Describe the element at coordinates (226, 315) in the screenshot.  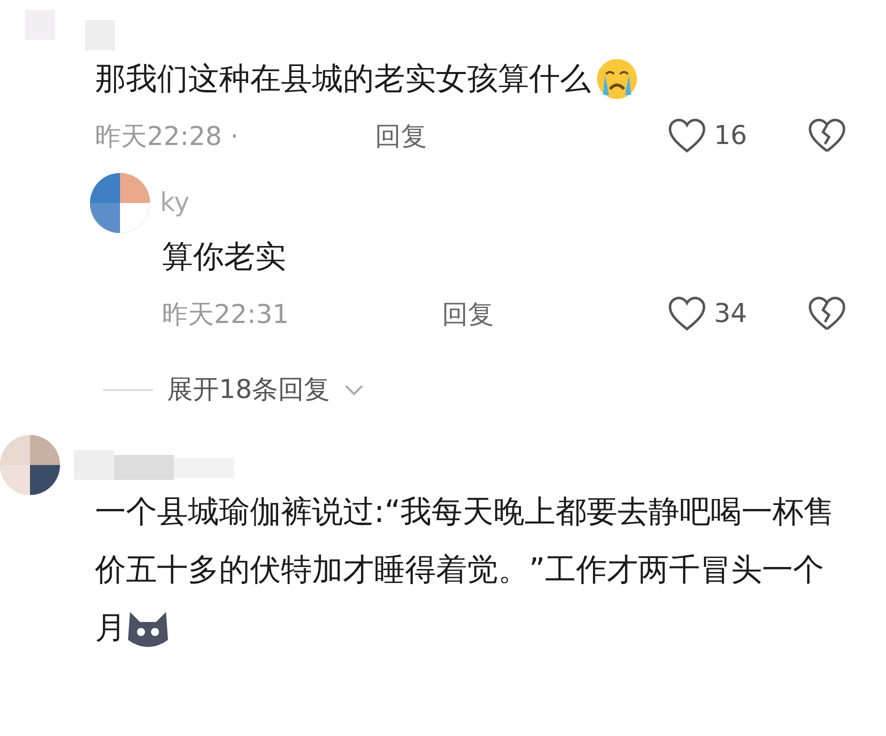
I see `comment-time: 昨天22:31` at that location.